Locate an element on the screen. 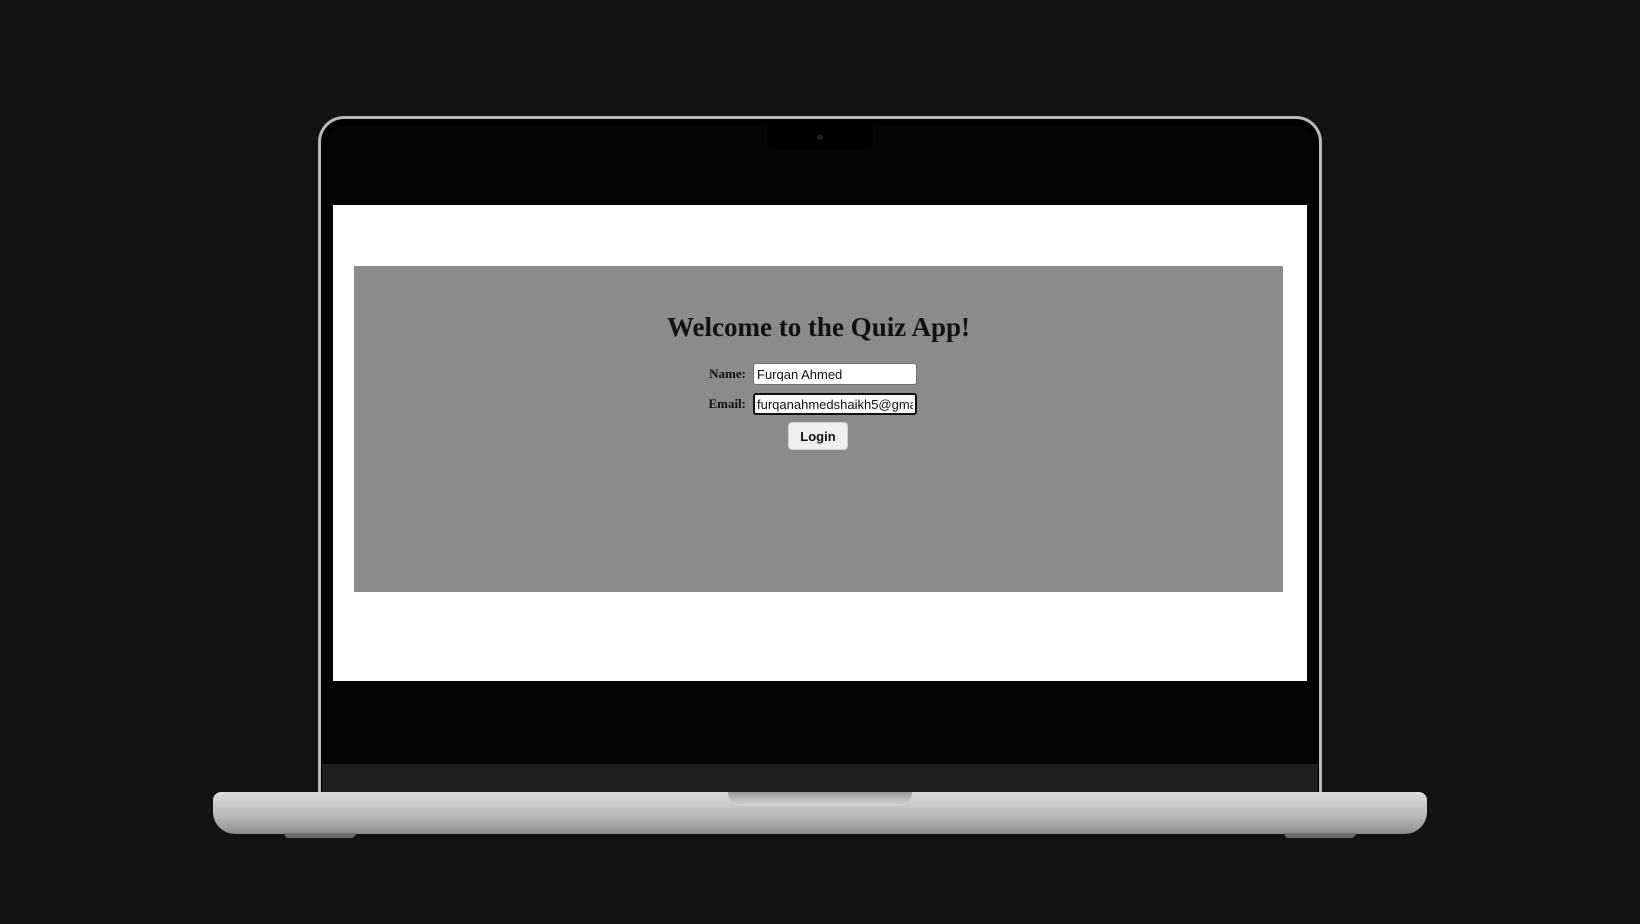 The height and width of the screenshot is (924, 1640). name-input is located at coordinates (835, 374).